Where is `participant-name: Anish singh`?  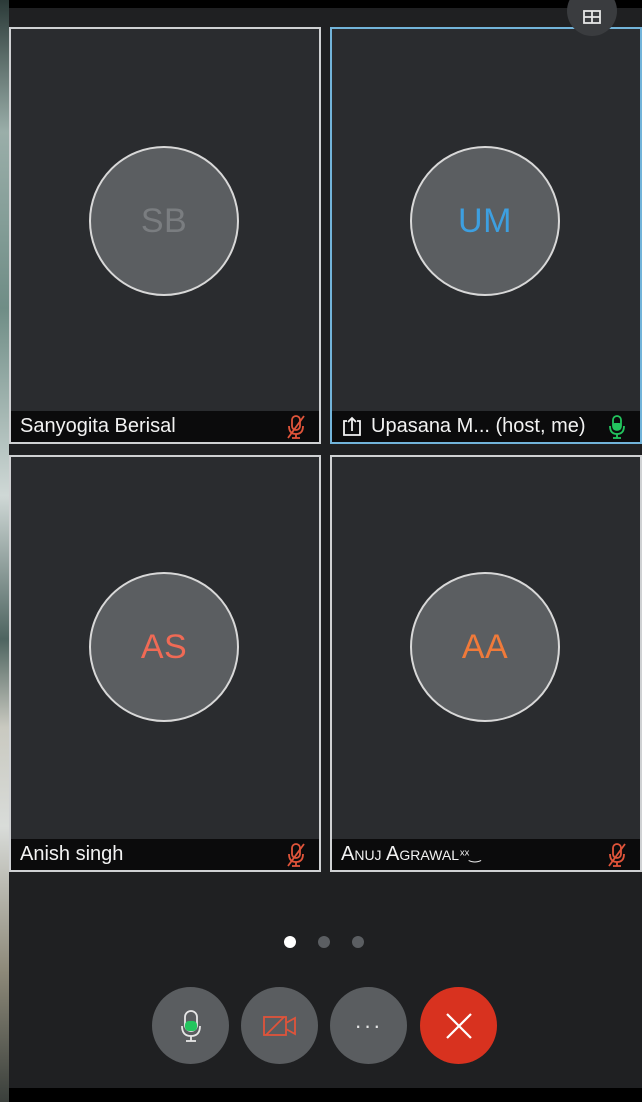
participant-name: Anish singh is located at coordinates (72, 854).